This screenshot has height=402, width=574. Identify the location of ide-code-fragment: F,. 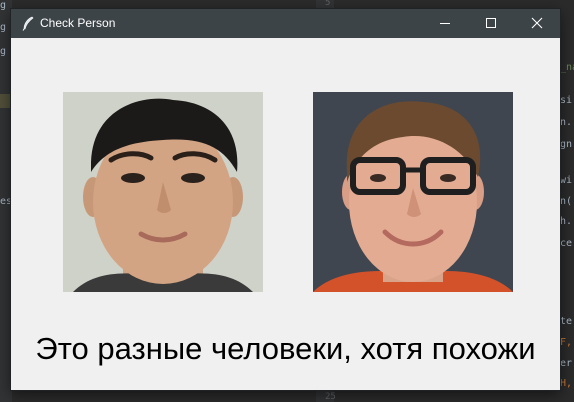
(566, 342).